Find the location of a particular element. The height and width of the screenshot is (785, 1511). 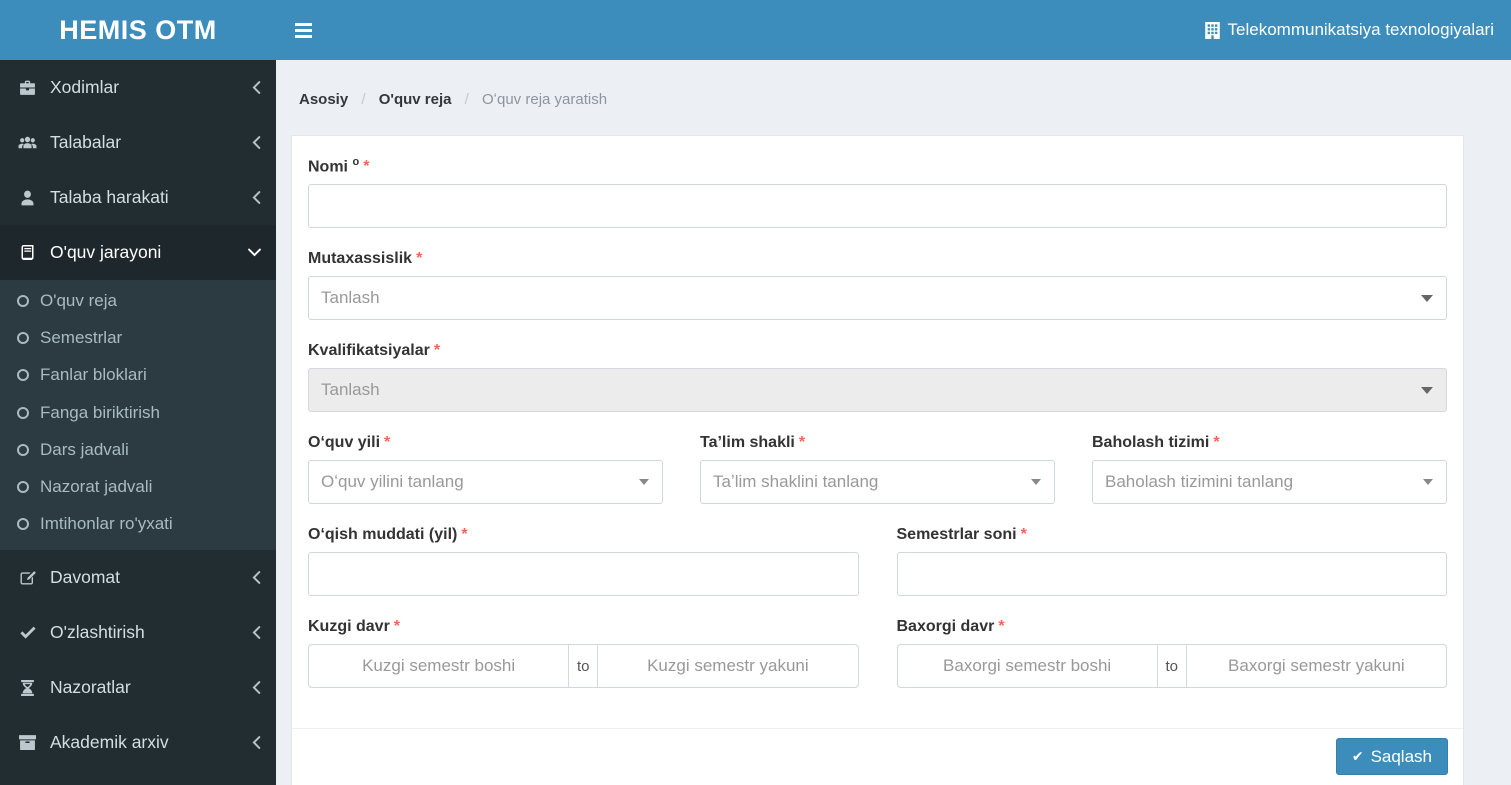

oquv-yili-label: Oʻquv yili * is located at coordinates (349, 443).